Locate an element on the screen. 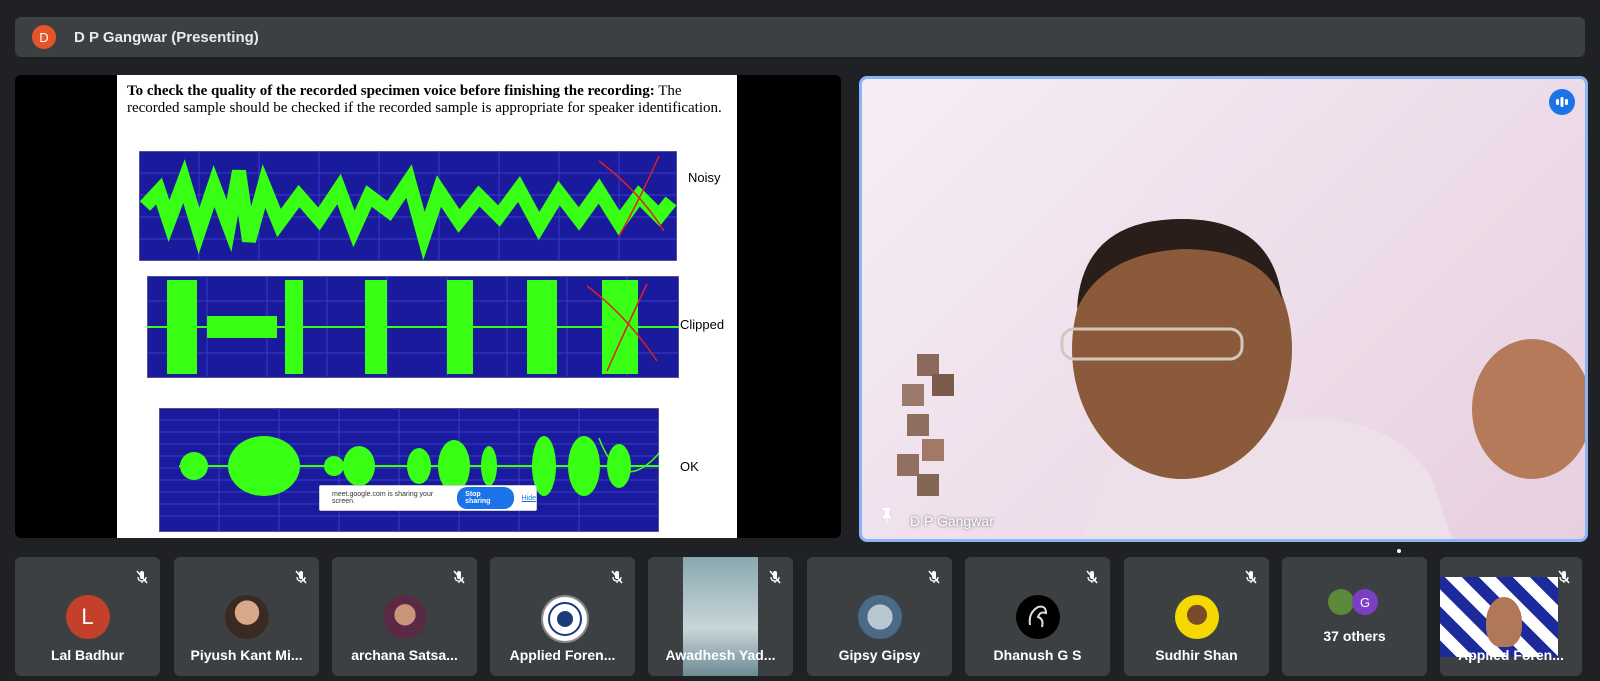 The width and height of the screenshot is (1600, 681). noisy-waveform is located at coordinates (408, 206).